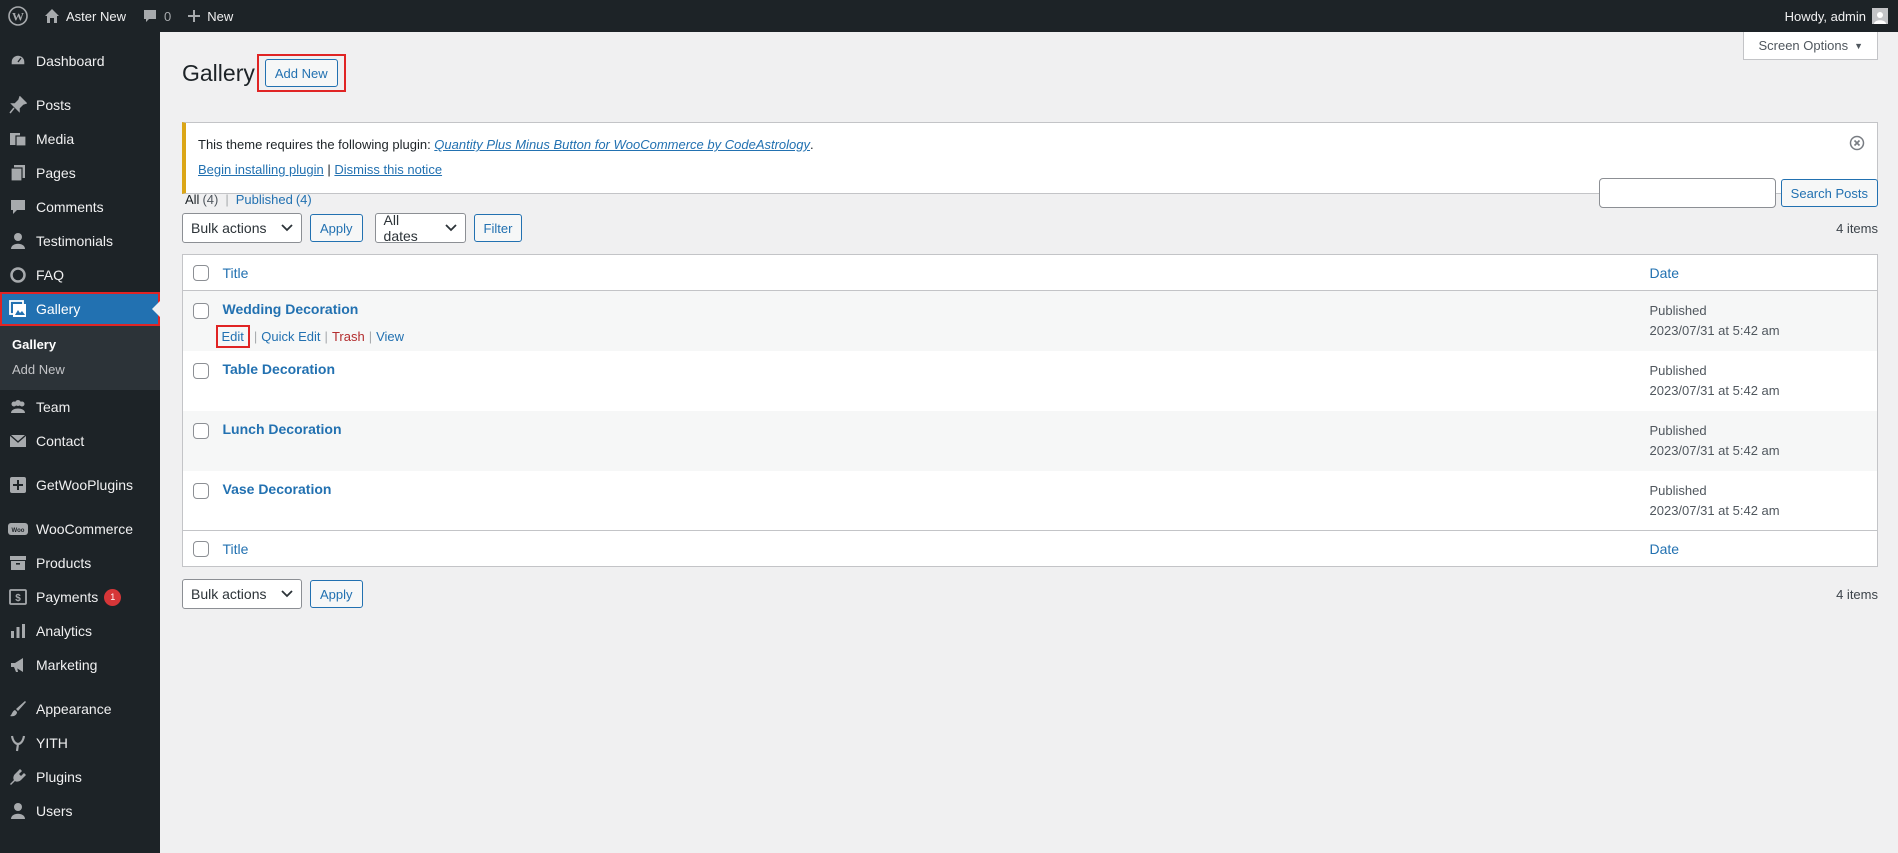 This screenshot has width=1898, height=853. Describe the element at coordinates (80, 743) in the screenshot. I see `menu-yith: YITH` at that location.